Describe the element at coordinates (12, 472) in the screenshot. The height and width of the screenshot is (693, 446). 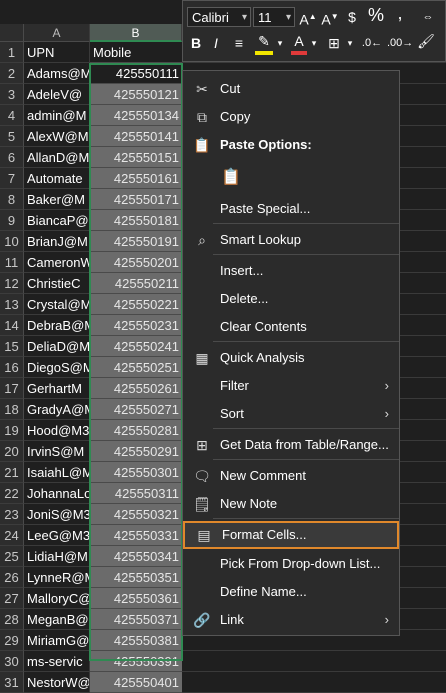
I see `row-header: 21` at that location.